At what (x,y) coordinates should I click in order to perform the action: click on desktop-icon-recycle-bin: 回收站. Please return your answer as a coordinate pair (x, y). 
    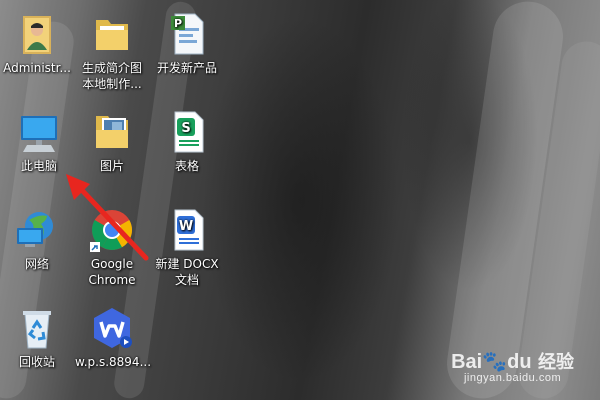
    Looking at the image, I should click on (37, 337).